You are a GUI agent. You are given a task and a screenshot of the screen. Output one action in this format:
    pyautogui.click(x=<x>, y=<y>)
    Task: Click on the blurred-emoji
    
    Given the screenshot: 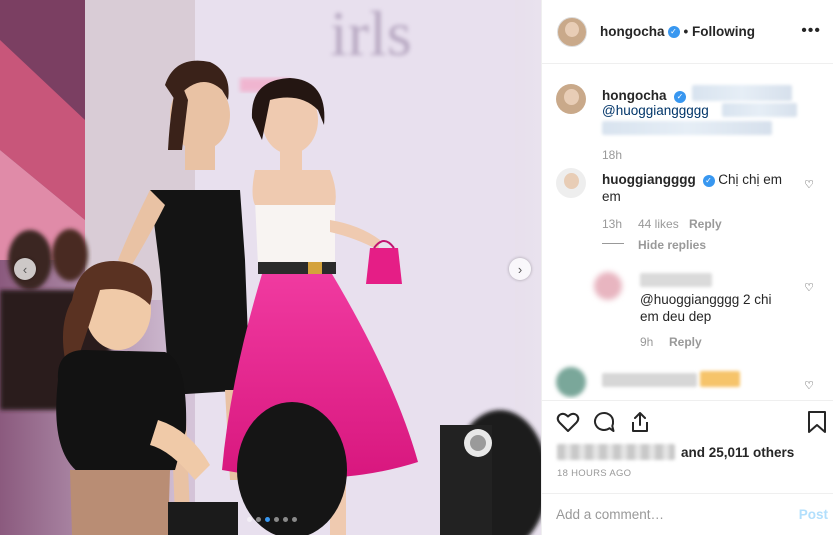 What is the action you would take?
    pyautogui.click(x=720, y=379)
    